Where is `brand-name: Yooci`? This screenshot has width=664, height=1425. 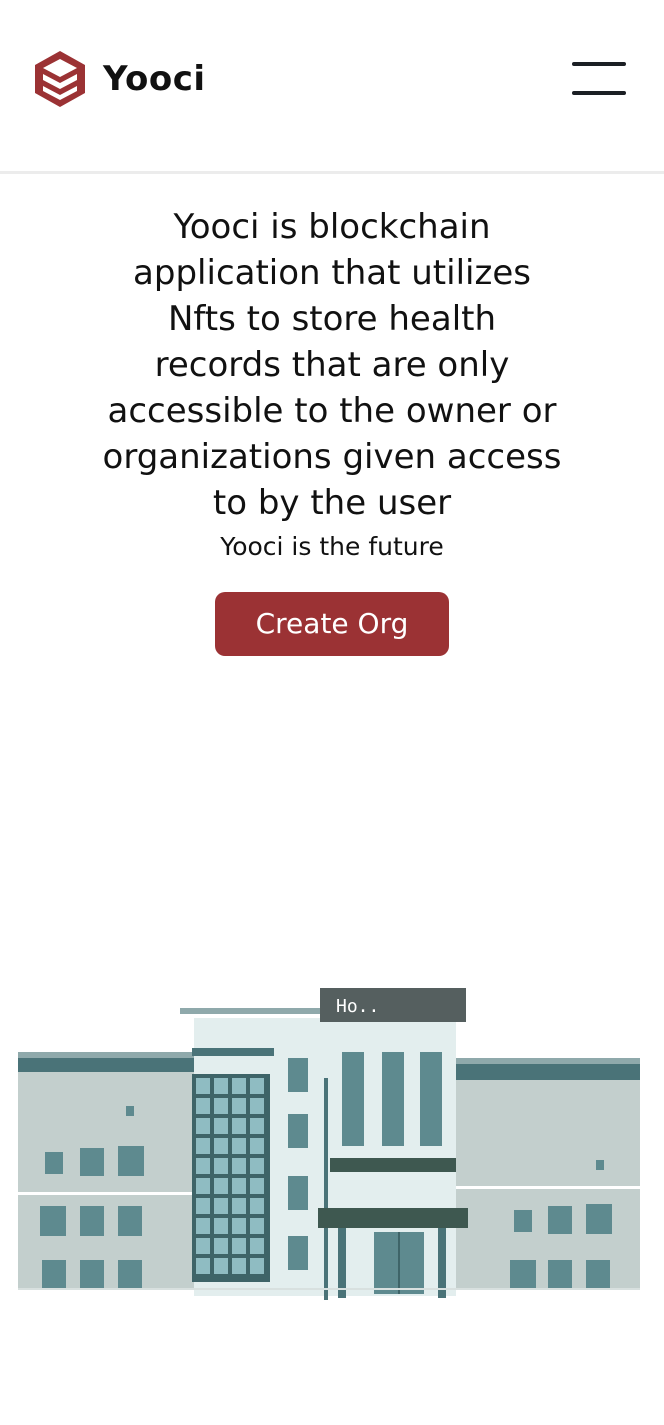
brand-name: Yooci is located at coordinates (154, 79).